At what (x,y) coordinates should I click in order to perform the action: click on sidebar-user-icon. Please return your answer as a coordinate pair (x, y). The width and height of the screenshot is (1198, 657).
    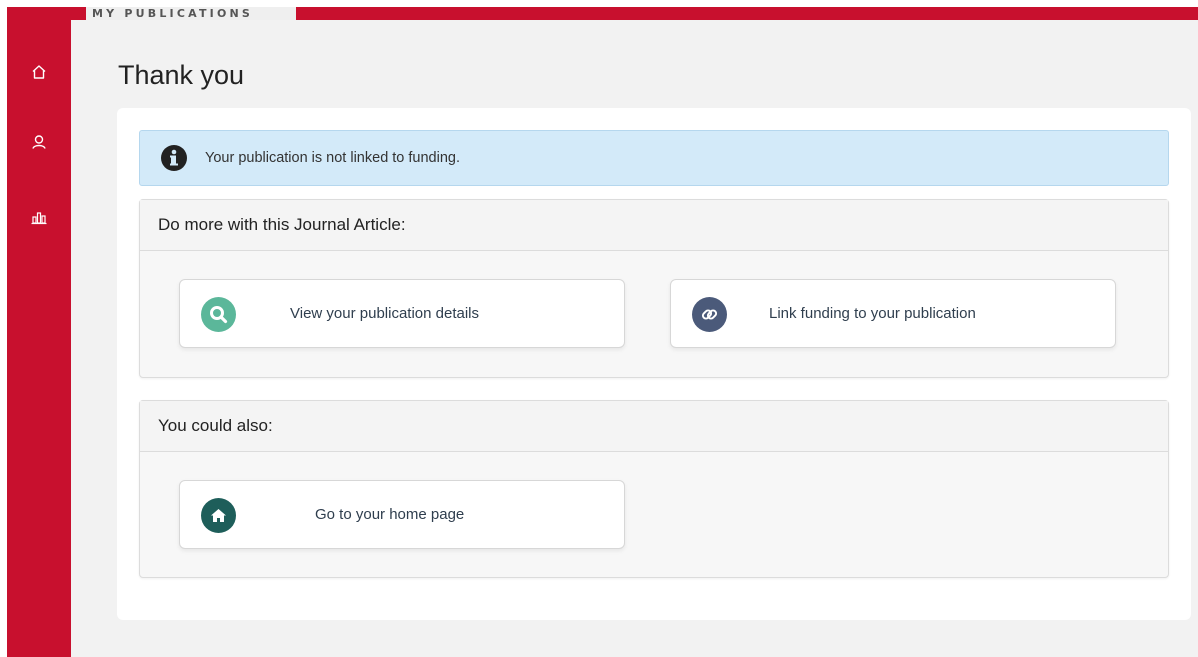
    Looking at the image, I should click on (39, 142).